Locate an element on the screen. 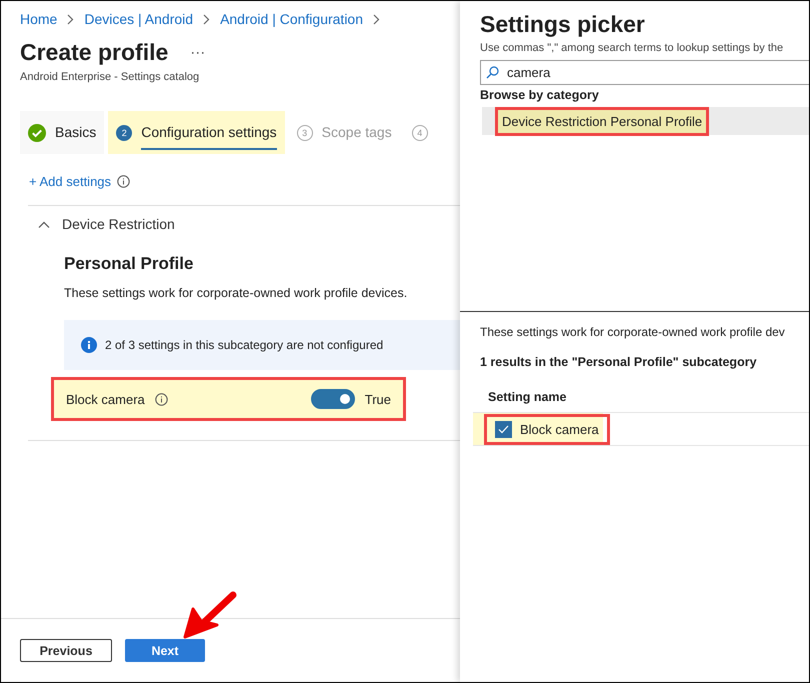 The width and height of the screenshot is (810, 683). search-hint: Use commas "," among search terms to lookup settings by the is located at coordinates (632, 47).